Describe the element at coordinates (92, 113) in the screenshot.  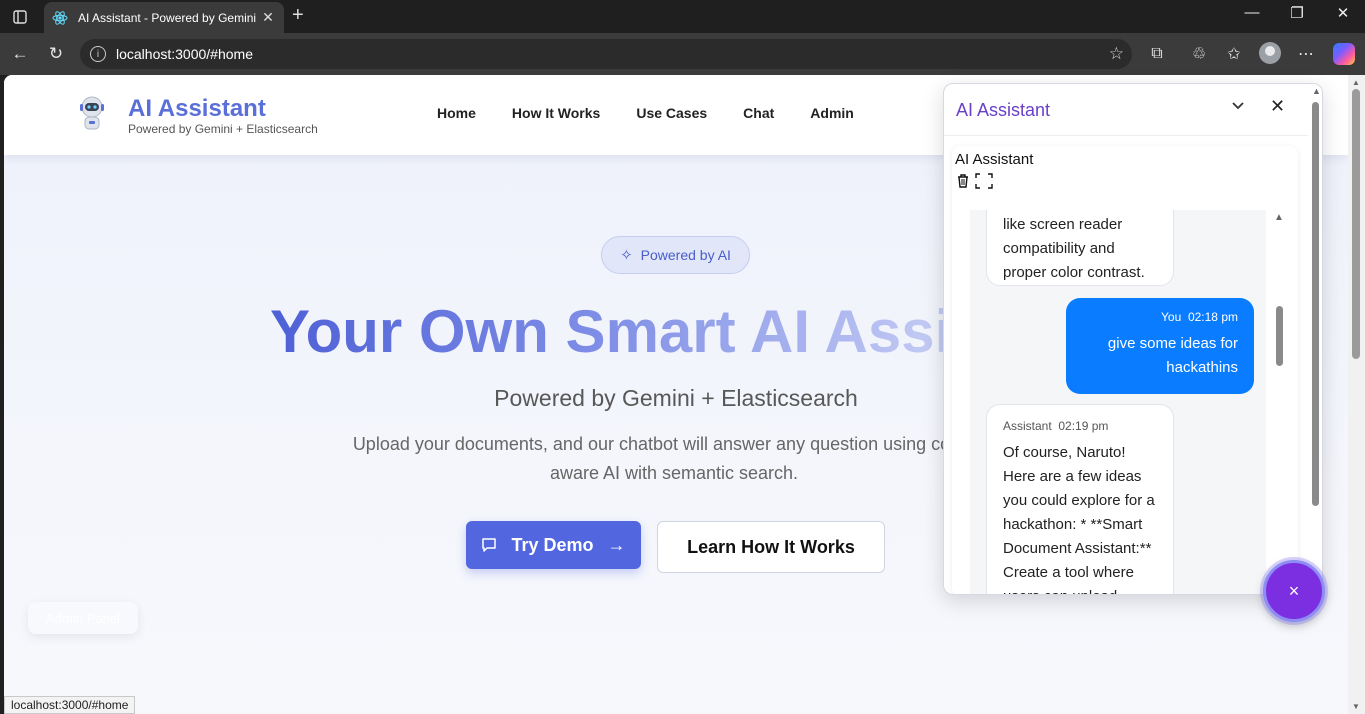
I see `robot-logo-icon` at that location.